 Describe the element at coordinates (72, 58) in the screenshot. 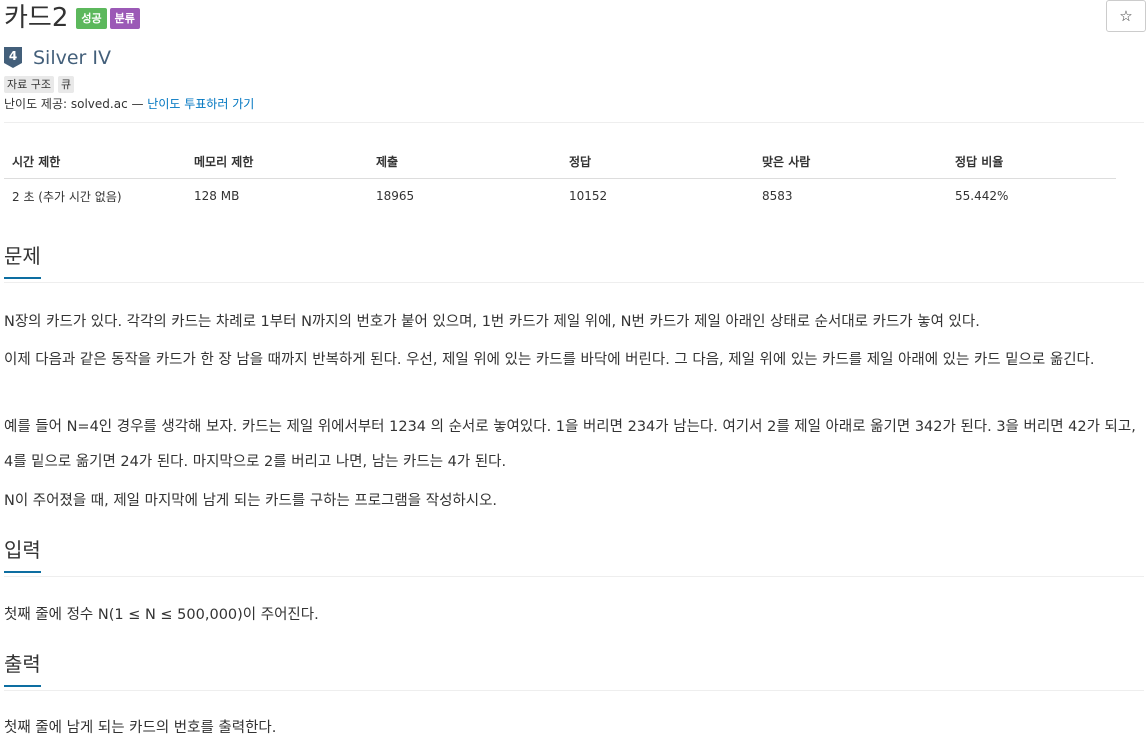

I see `tier-label: Silver IV` at that location.